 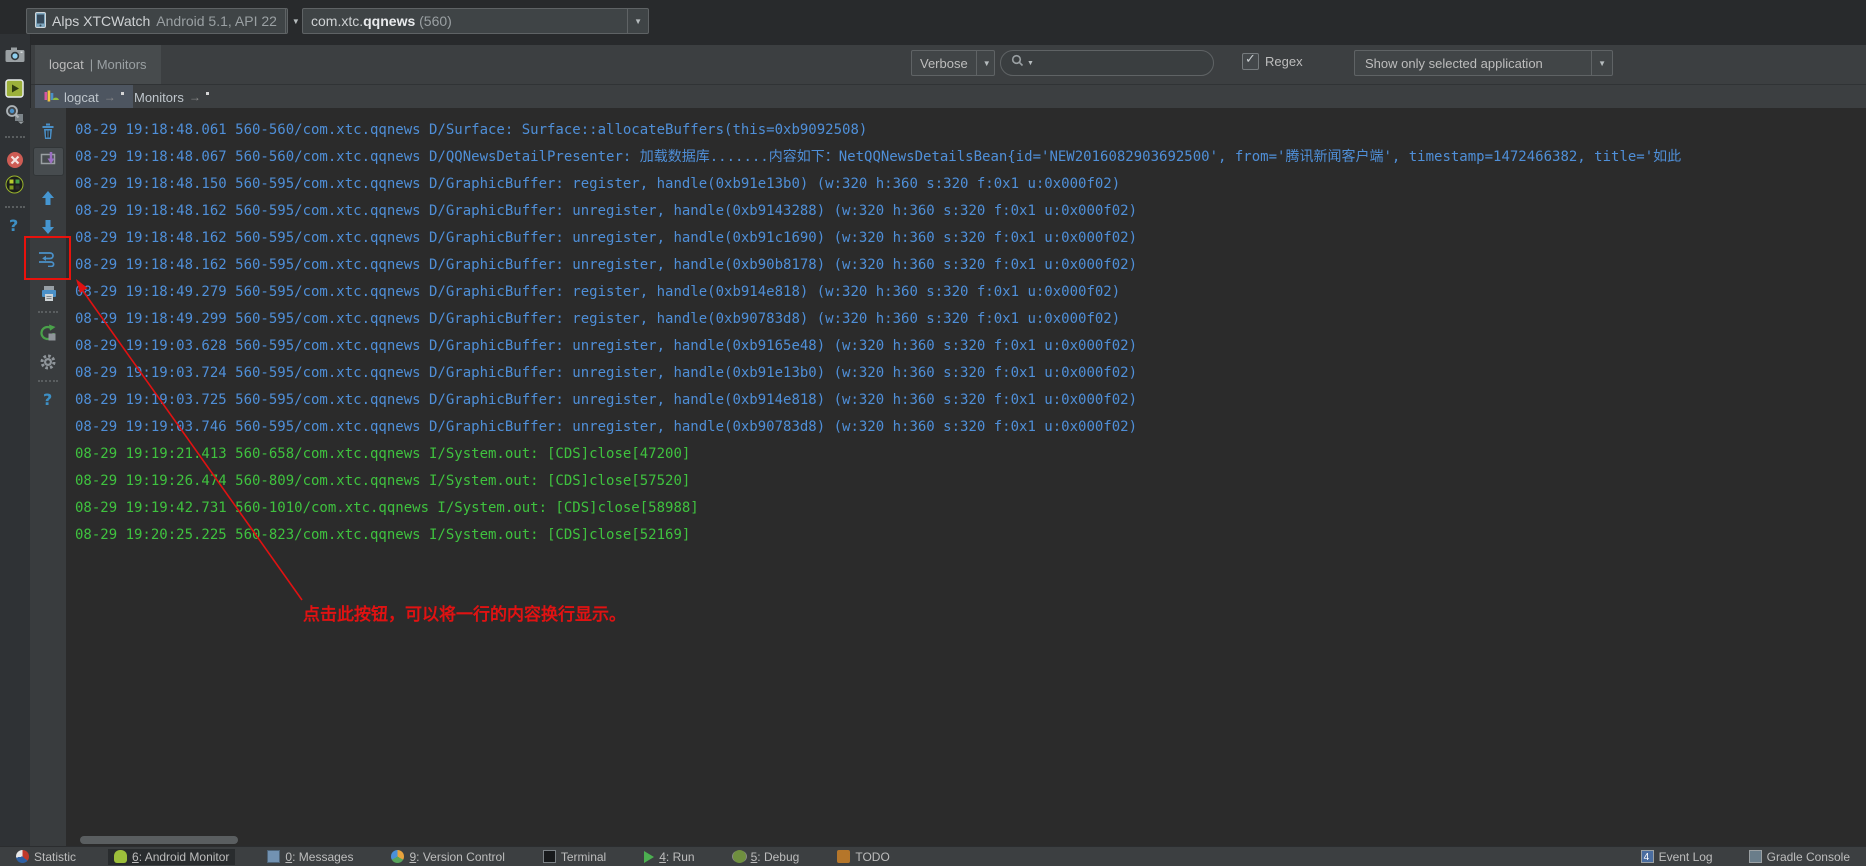 I want to click on system-info-button, so click(x=14, y=187).